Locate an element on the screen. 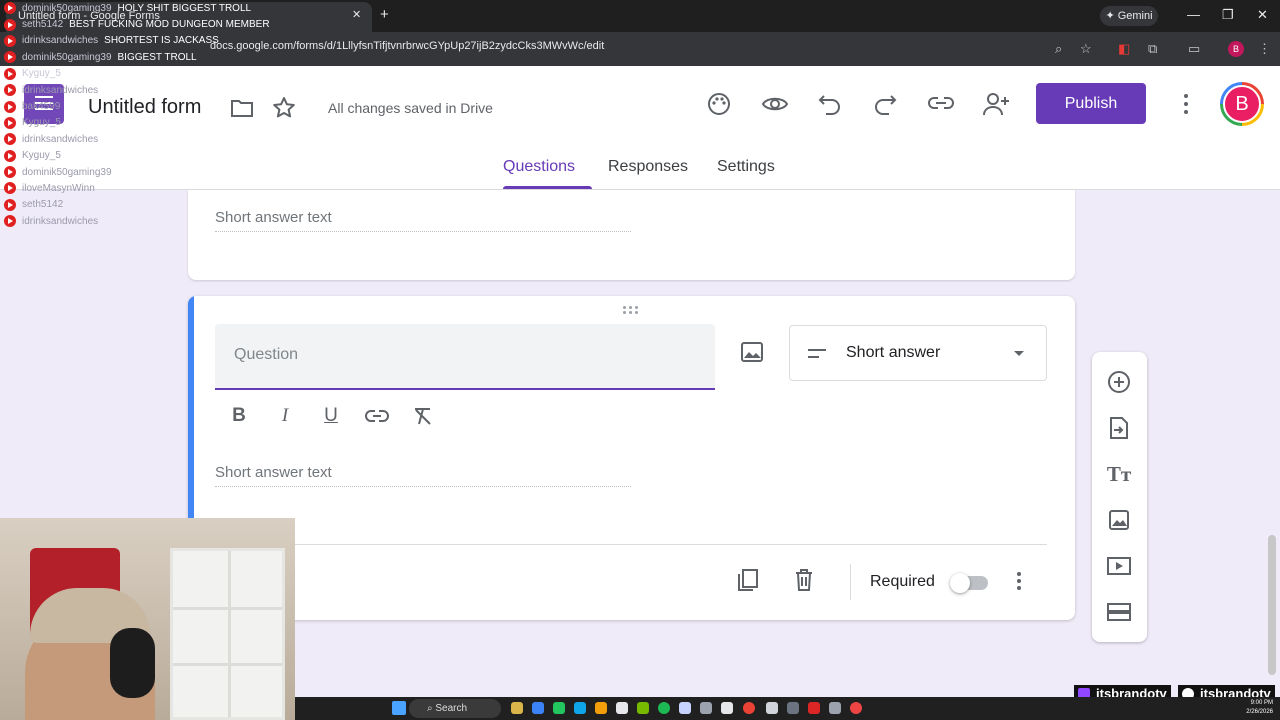  bold-icon: B is located at coordinates (239, 416).